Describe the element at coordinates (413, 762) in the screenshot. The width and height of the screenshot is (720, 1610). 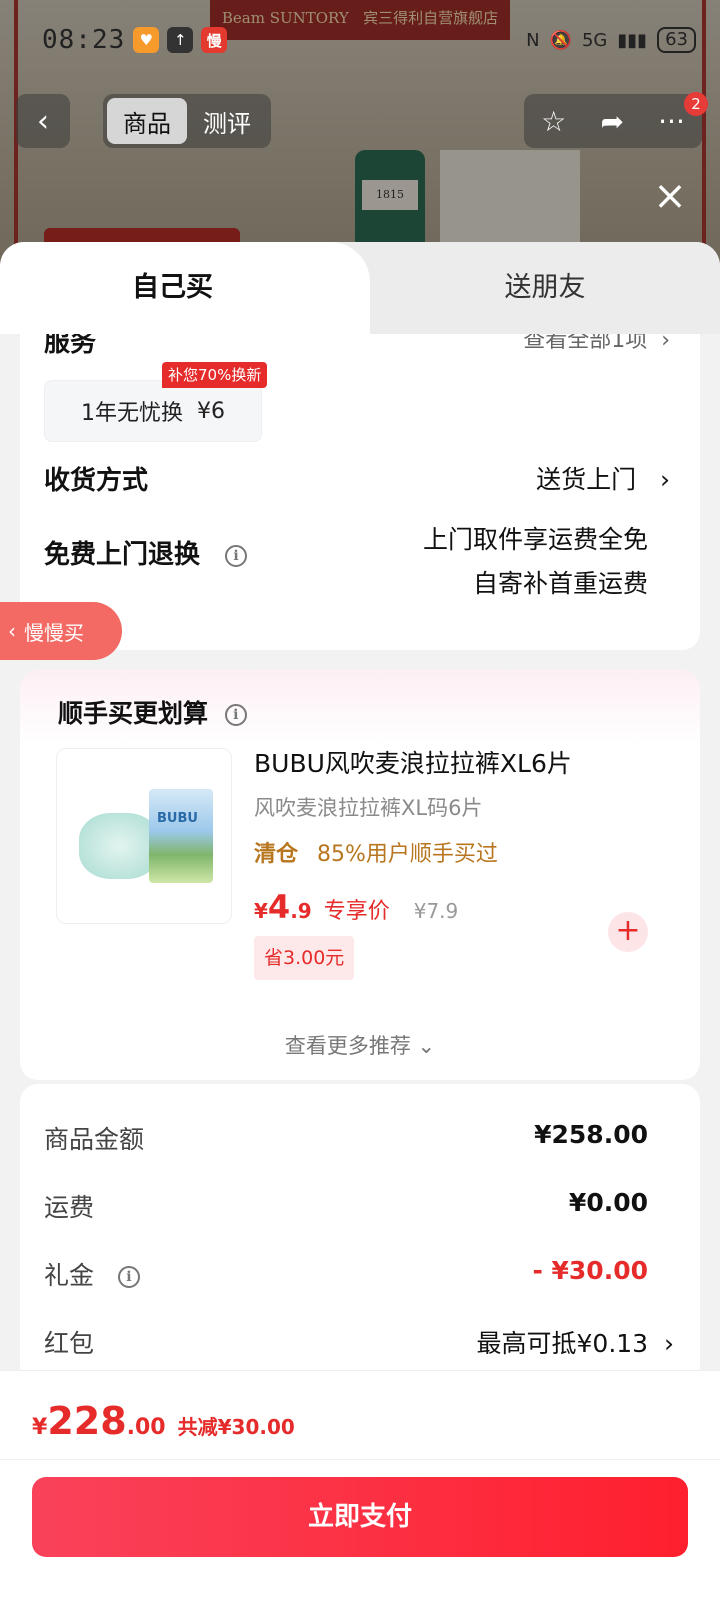
I see `product-name: BUBU风吹麦浪拉拉裤XL6片` at that location.